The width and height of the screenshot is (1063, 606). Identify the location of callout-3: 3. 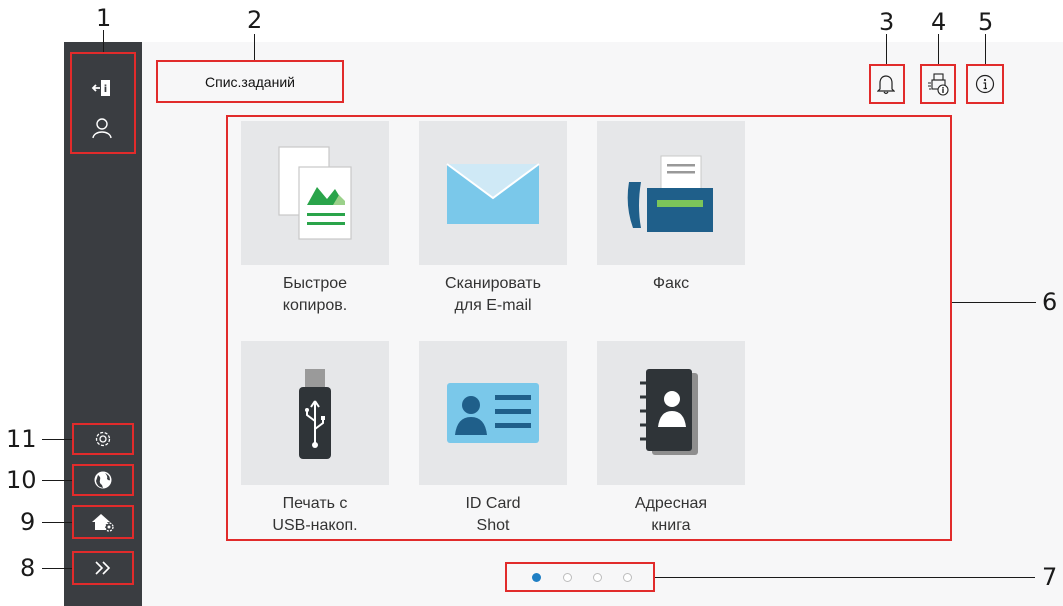
(887, 22).